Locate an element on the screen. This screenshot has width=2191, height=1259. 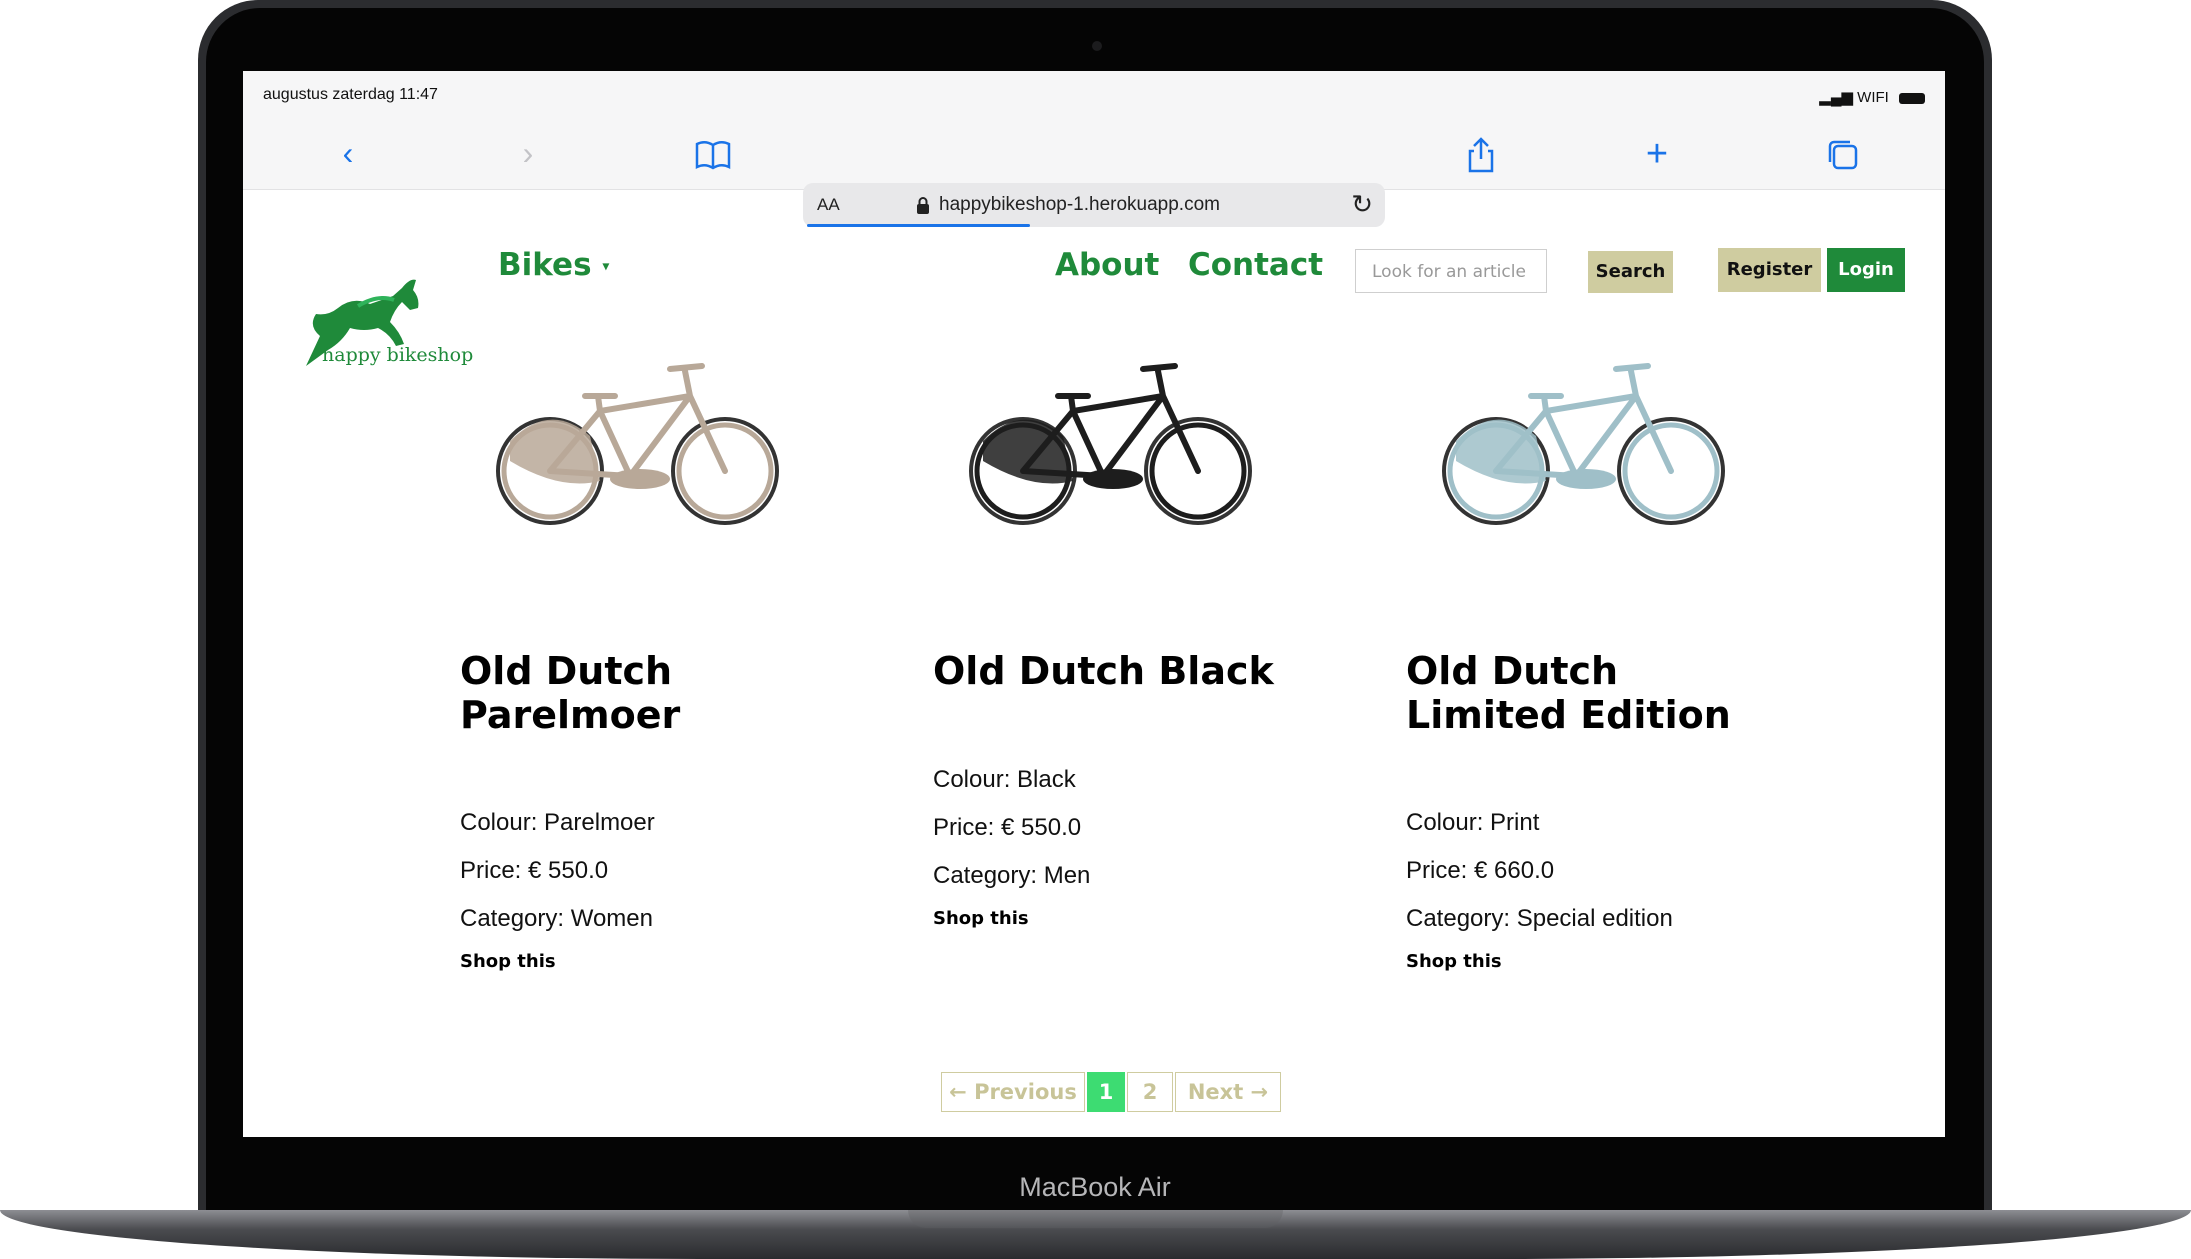
address-bar: AA happybikeshop-1.herokuapp.com ↻ is located at coordinates (1094, 205).